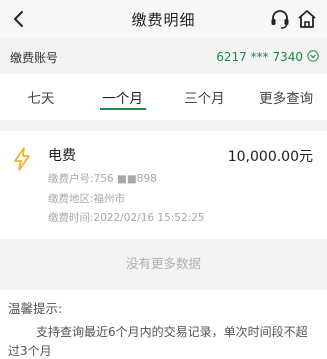 This screenshot has width=327, height=359. I want to click on top-bar: 缴费明细, so click(163, 19).